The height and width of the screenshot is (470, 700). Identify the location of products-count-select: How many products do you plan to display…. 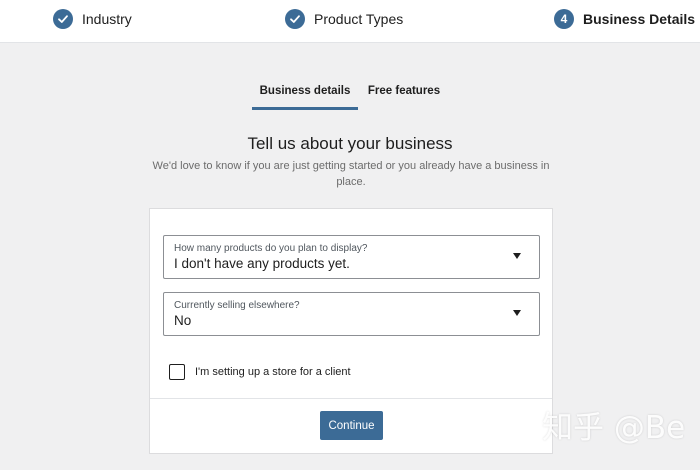
(351, 257).